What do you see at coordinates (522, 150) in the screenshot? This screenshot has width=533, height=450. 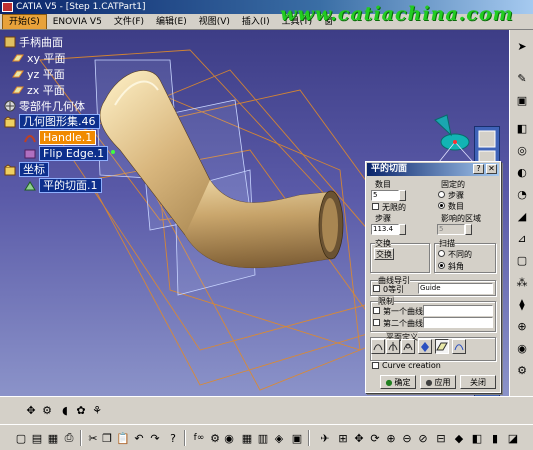 I see `shaft-icon: ◎` at bounding box center [522, 150].